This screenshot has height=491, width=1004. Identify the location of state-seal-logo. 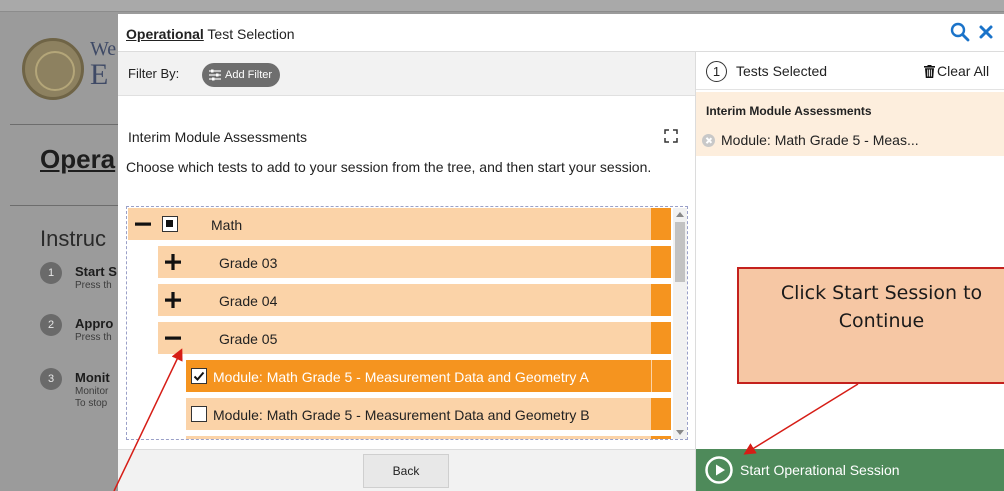
(53, 69).